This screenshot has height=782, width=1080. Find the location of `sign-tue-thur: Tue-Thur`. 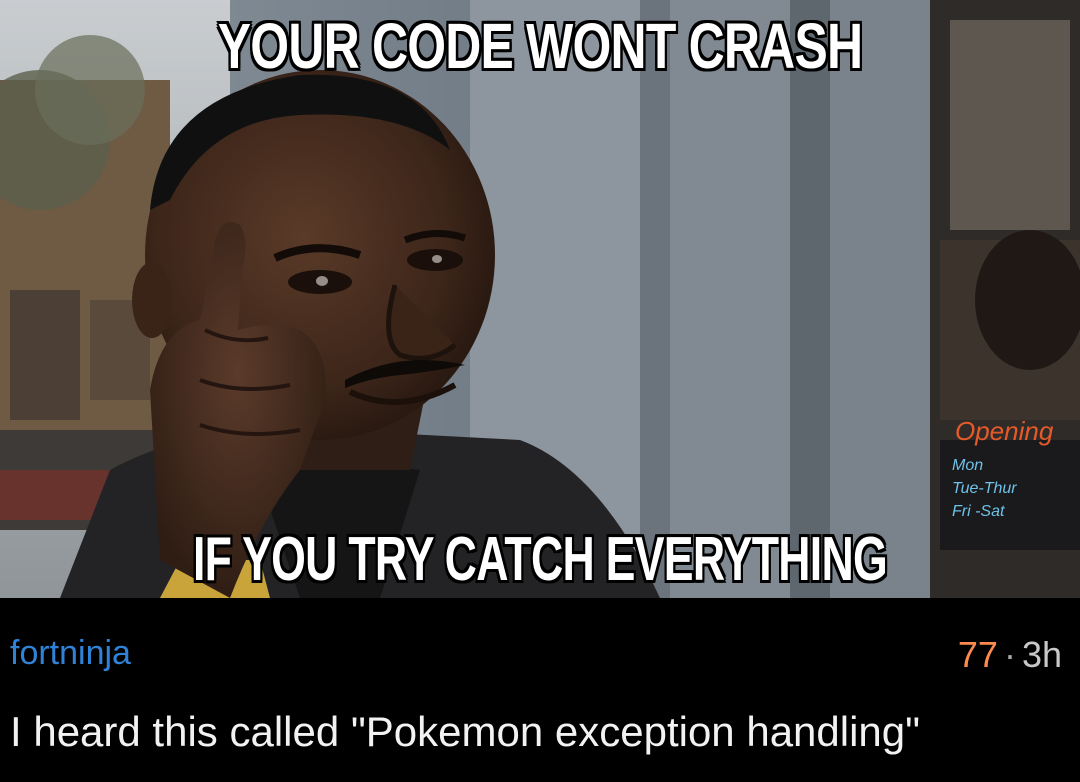

sign-tue-thur: Tue-Thur is located at coordinates (984, 488).